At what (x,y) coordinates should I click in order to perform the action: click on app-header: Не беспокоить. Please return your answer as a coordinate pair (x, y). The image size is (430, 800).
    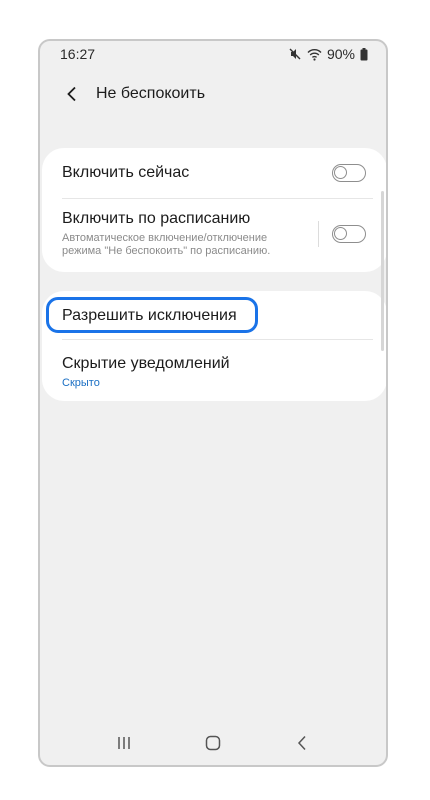
    Looking at the image, I should click on (213, 94).